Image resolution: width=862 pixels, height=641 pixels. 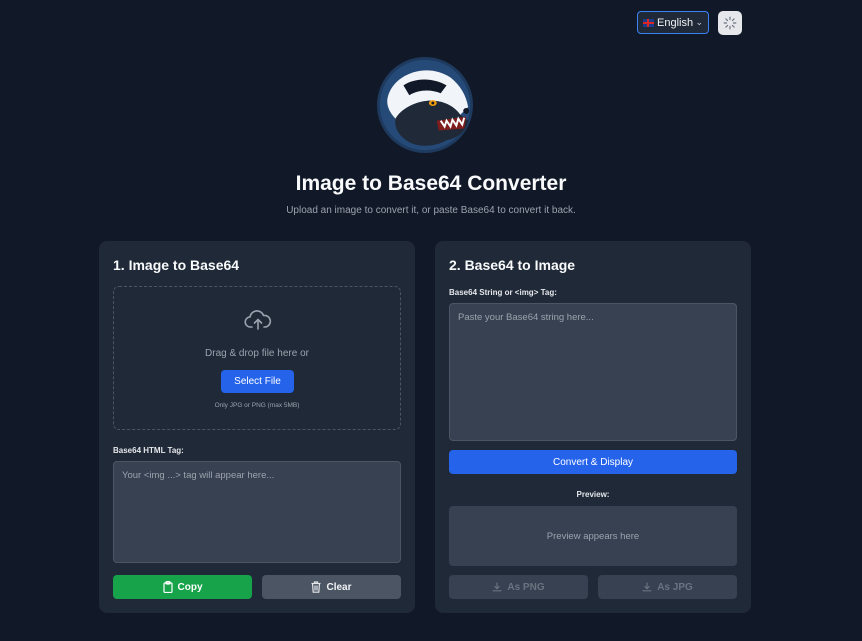 I want to click on chevron-down-icon: ⌄, so click(x=699, y=22).